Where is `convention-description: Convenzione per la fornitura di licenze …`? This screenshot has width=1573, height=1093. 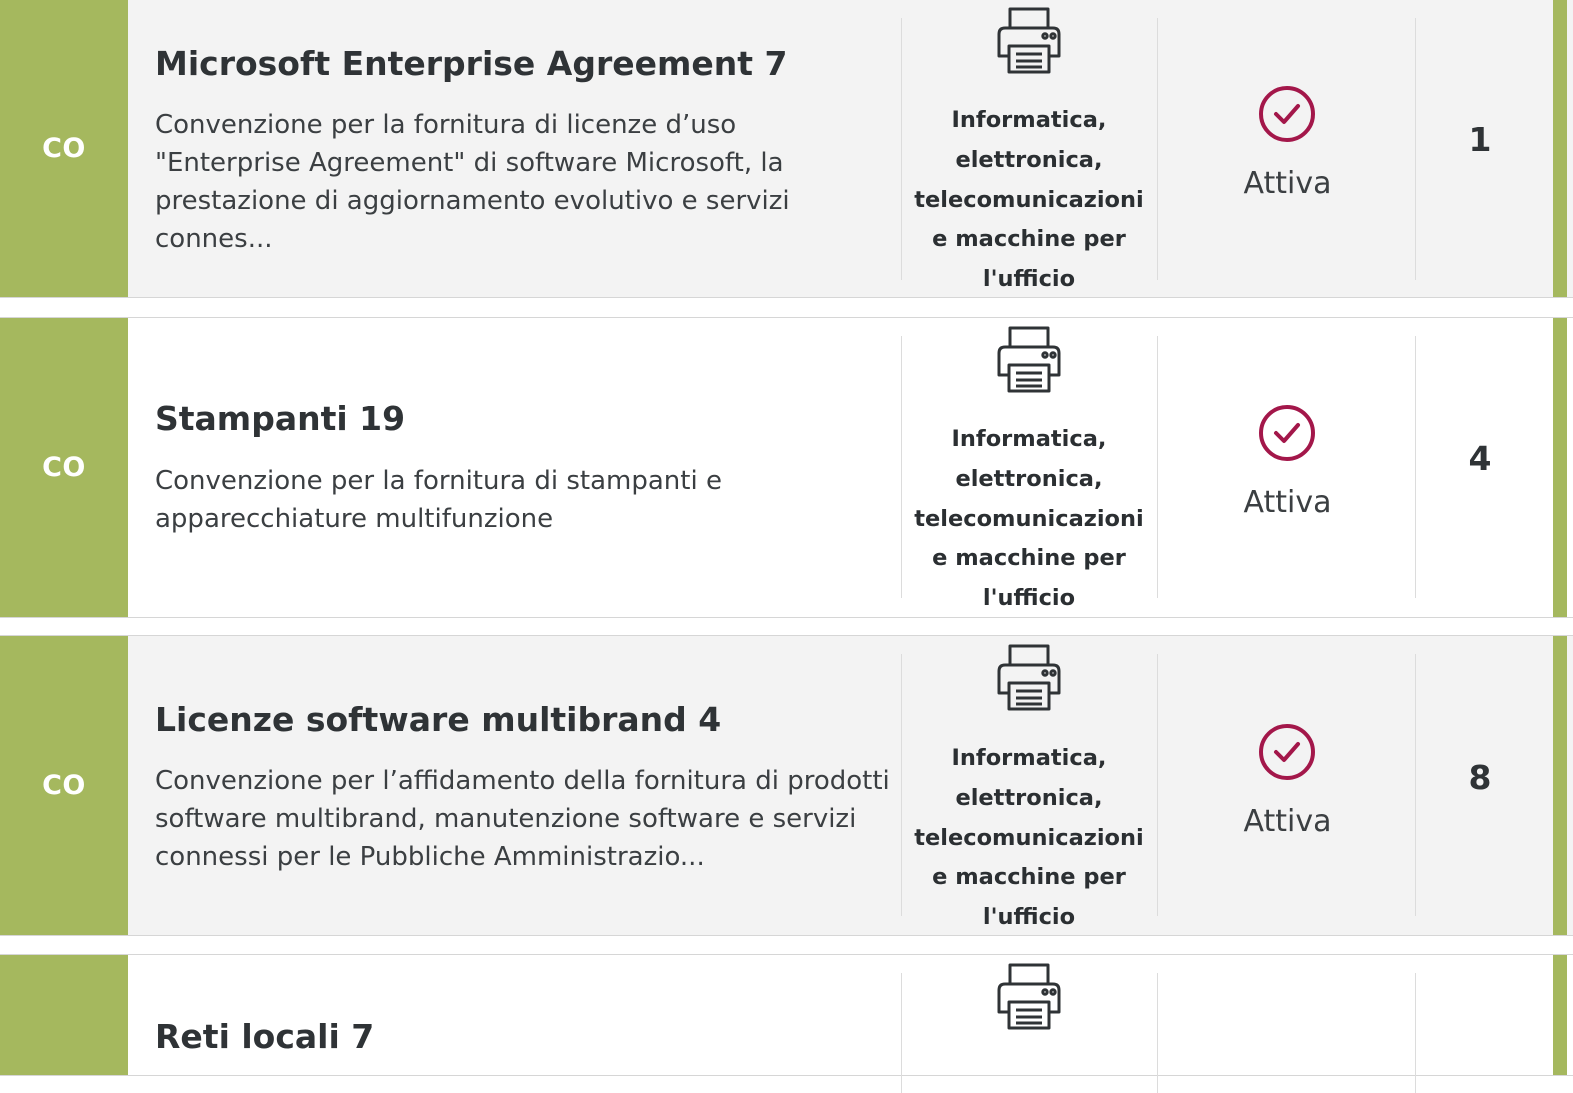
convention-description: Convenzione per la fornitura di licenze … is located at coordinates (472, 182).